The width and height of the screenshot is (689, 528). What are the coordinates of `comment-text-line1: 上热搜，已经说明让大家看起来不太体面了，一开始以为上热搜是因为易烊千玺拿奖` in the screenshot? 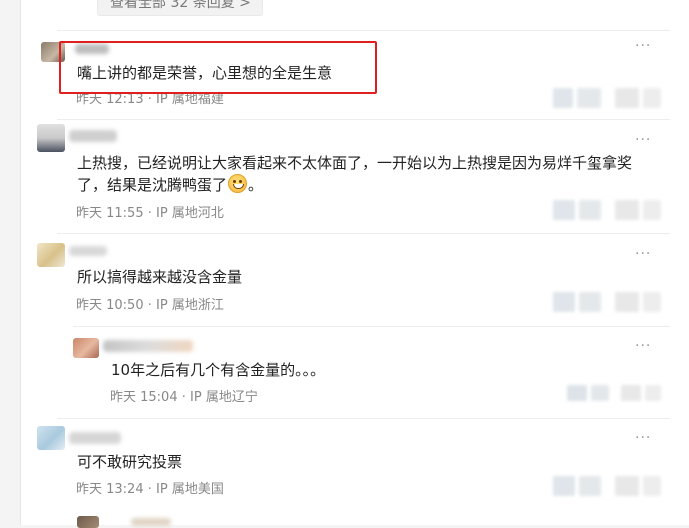 It's located at (355, 163).